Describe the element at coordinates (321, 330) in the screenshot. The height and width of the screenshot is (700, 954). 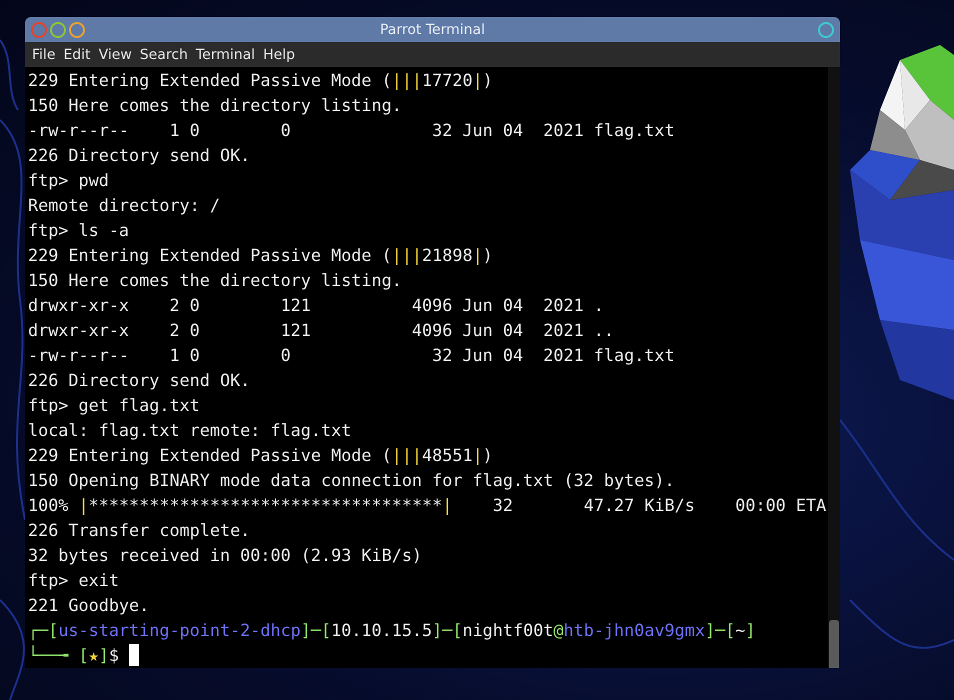
I see `terminal-line: drwxr-xr-x 2 0 121 4096 Jun 04 2021 ..` at that location.